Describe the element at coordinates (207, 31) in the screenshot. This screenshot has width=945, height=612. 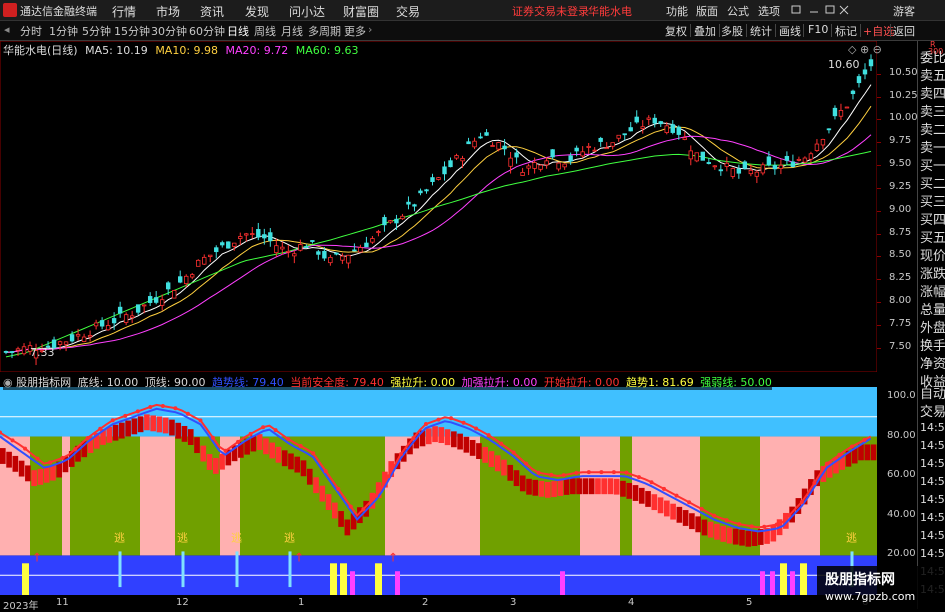
I see `period-60min: 60分钟` at that location.